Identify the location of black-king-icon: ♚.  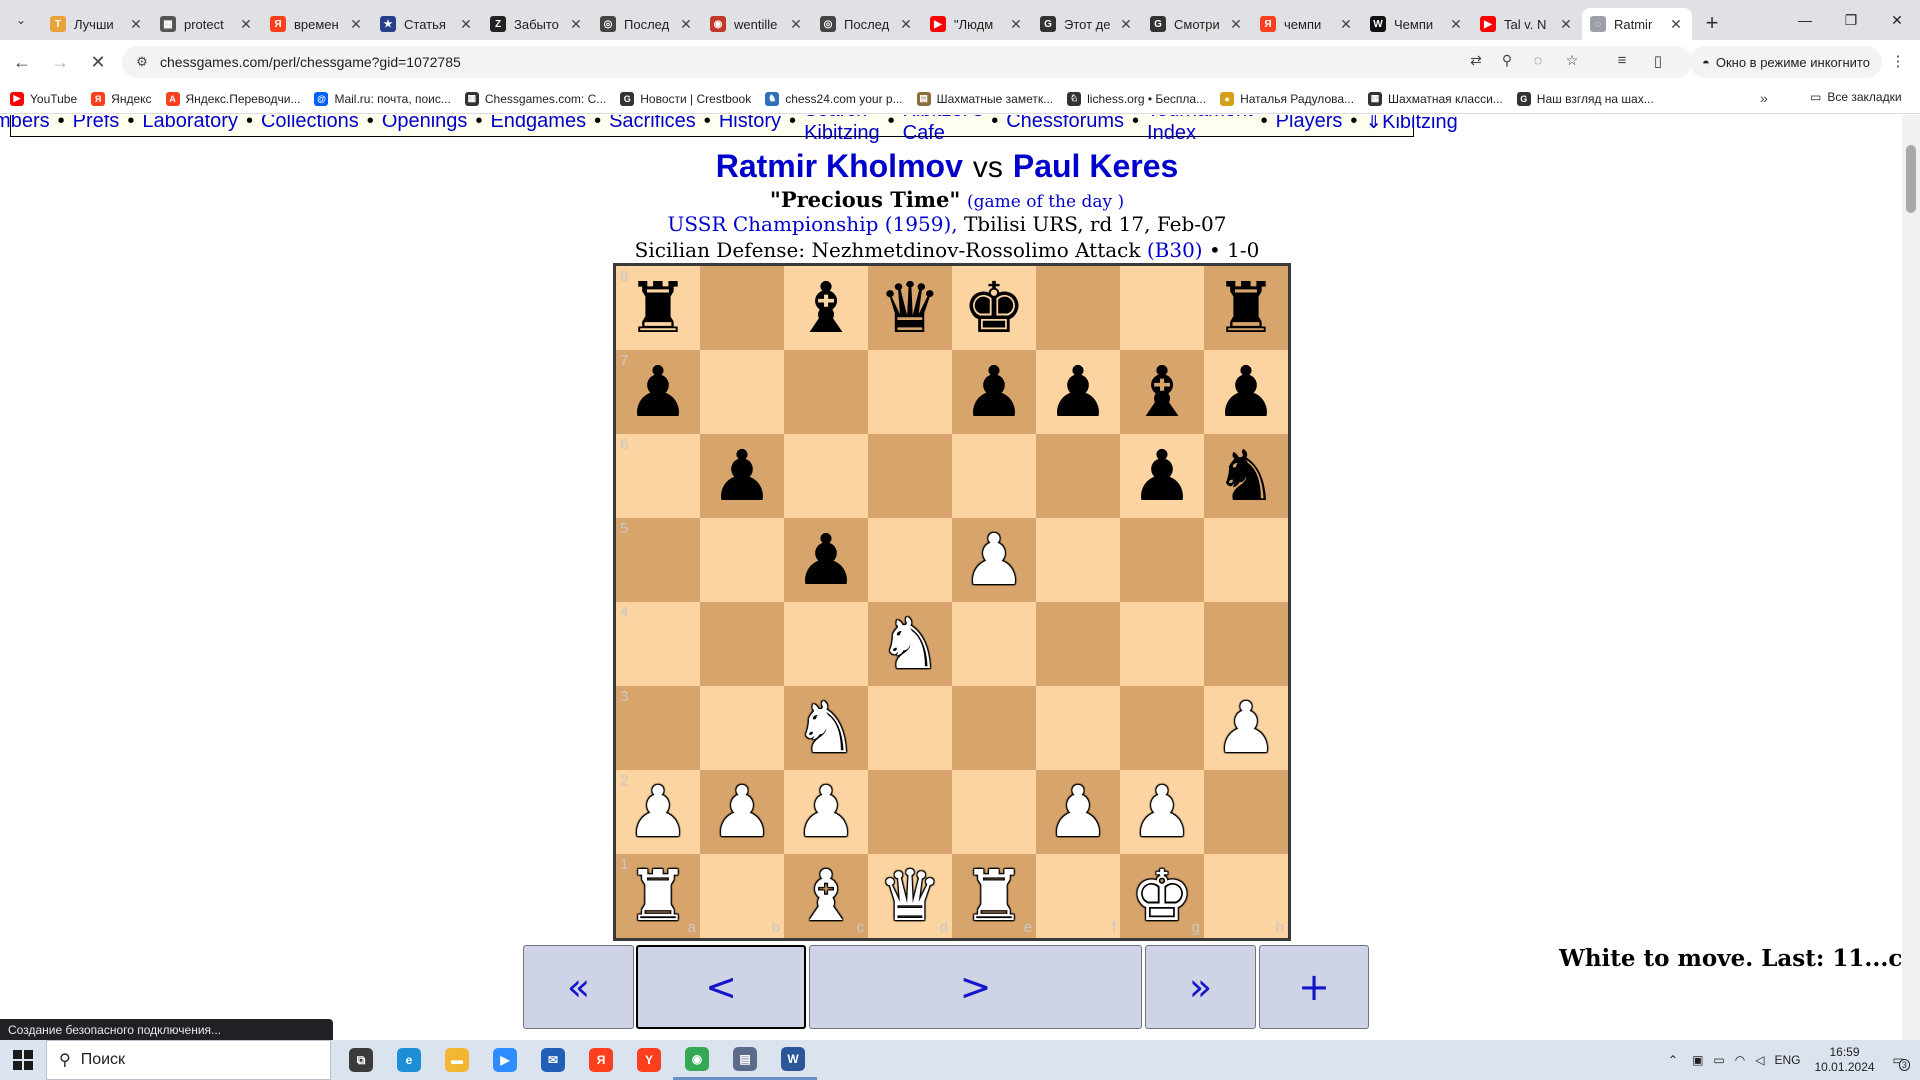
(994, 308).